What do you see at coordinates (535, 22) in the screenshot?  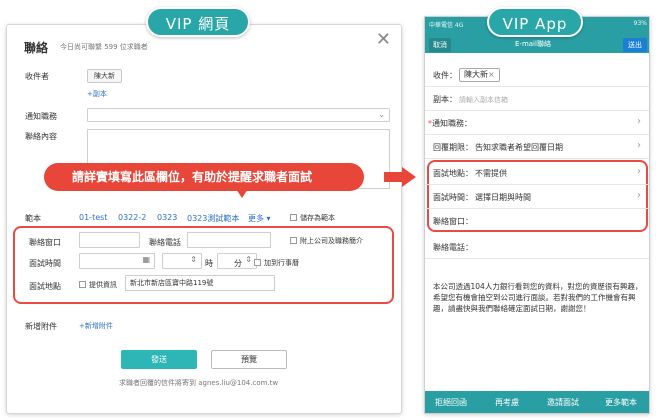 I see `app-badge: VIP App` at bounding box center [535, 22].